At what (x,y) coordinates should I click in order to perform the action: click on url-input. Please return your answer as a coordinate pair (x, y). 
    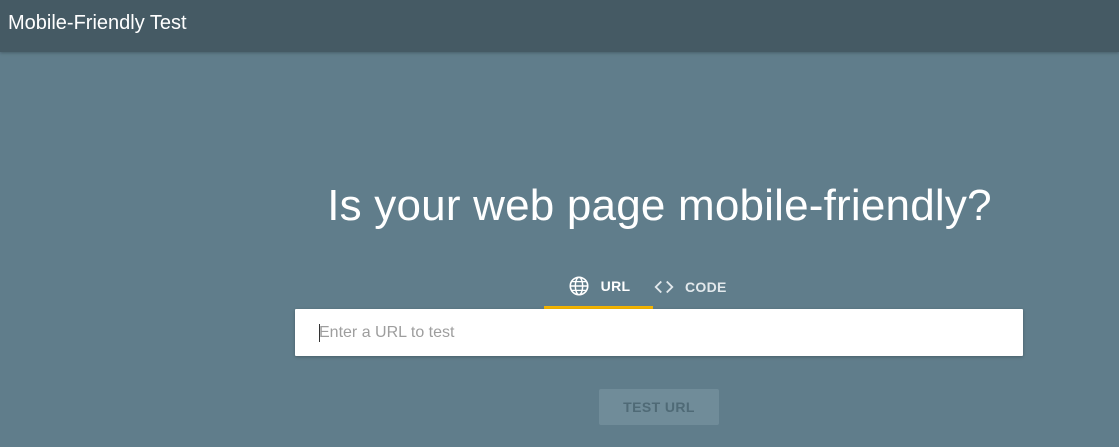
    Looking at the image, I should click on (659, 332).